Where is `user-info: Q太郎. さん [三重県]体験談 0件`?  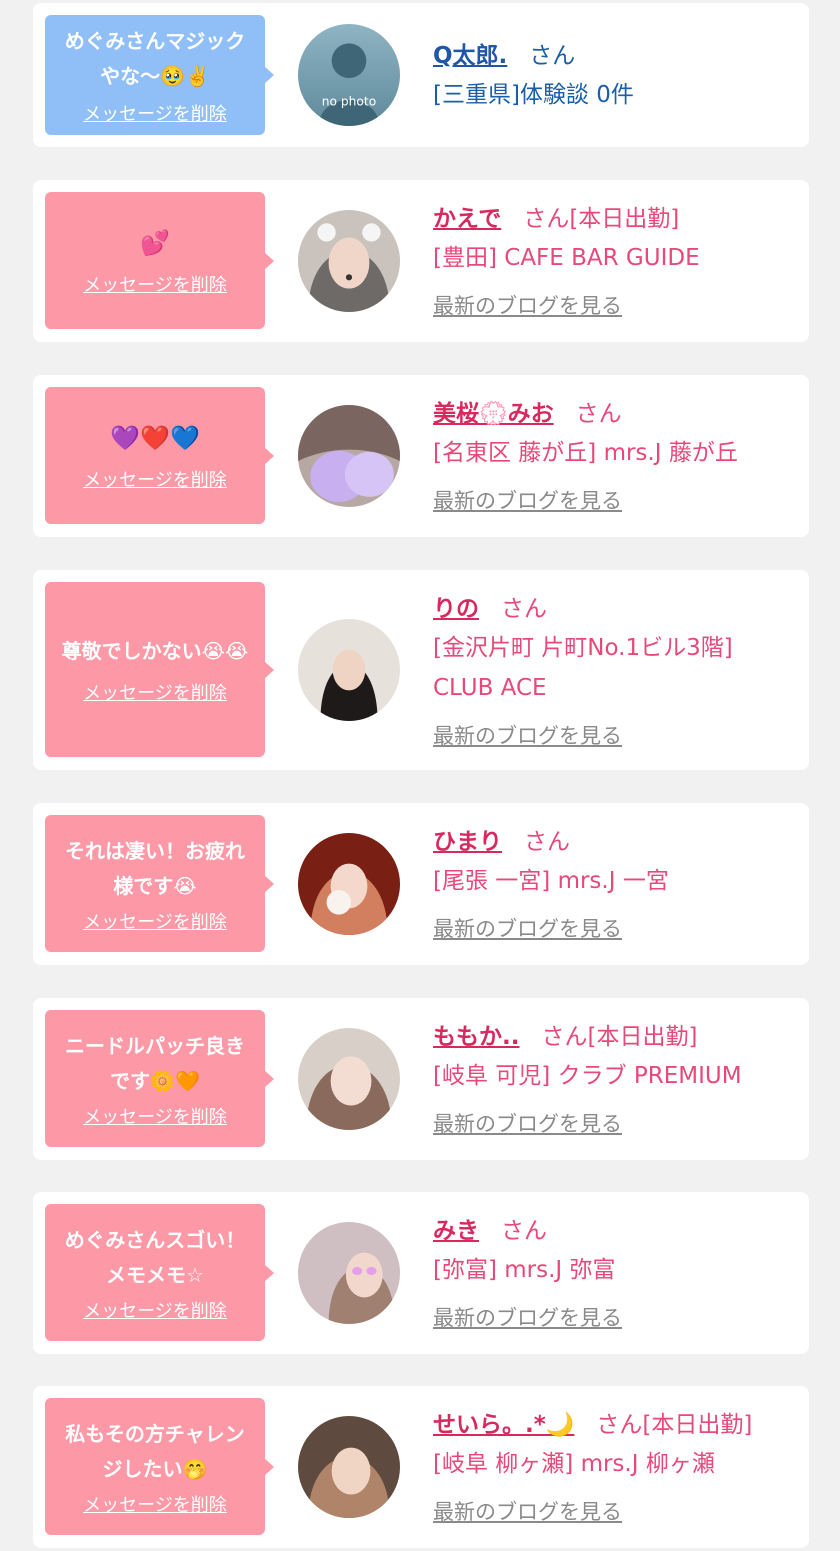 user-info: Q太郎. さん [三重県]体験談 0件 is located at coordinates (611, 73).